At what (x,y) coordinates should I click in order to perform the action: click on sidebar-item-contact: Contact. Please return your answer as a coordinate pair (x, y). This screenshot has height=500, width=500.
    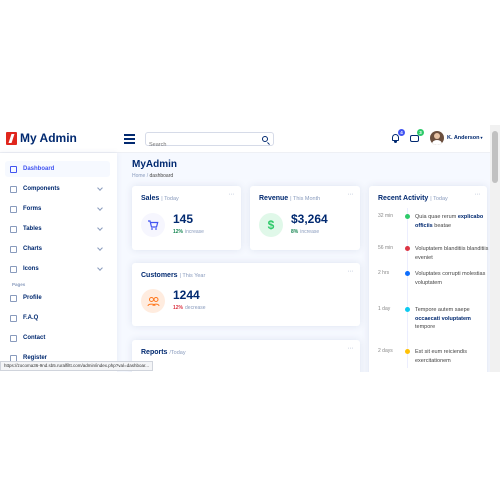
    Looking at the image, I should click on (57, 338).